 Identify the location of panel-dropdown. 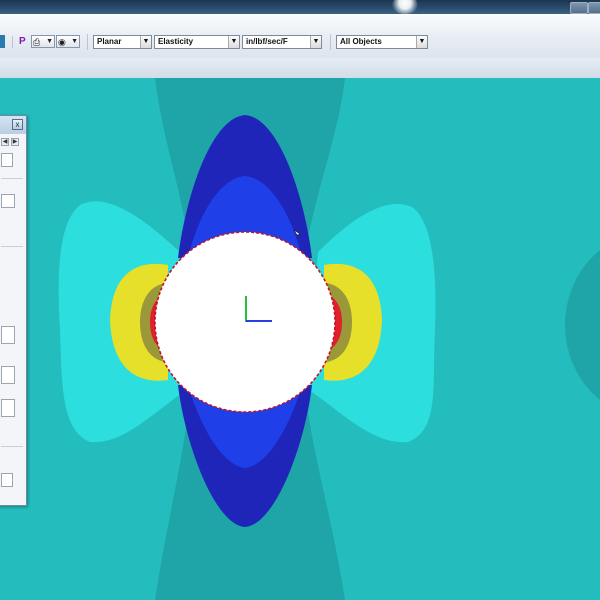
(8, 201).